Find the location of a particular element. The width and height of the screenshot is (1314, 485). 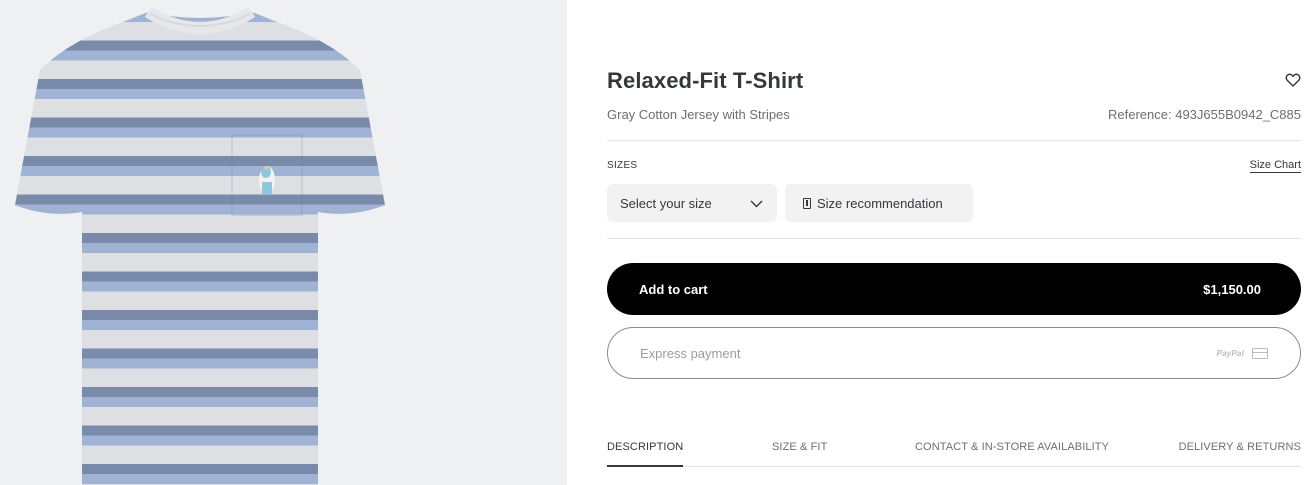

tab-size-fit: SIZE & FIT is located at coordinates (799, 447).